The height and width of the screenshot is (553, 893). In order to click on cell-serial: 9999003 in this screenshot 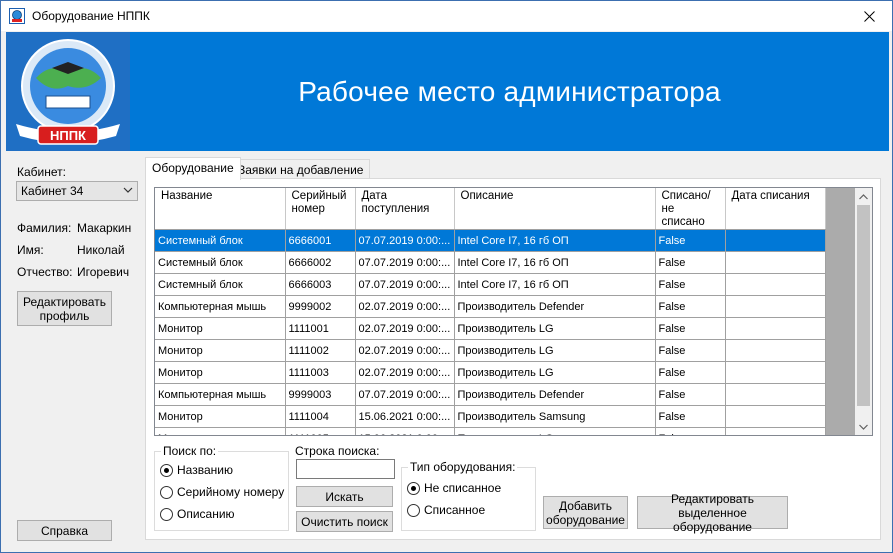, I will do `click(320, 394)`.